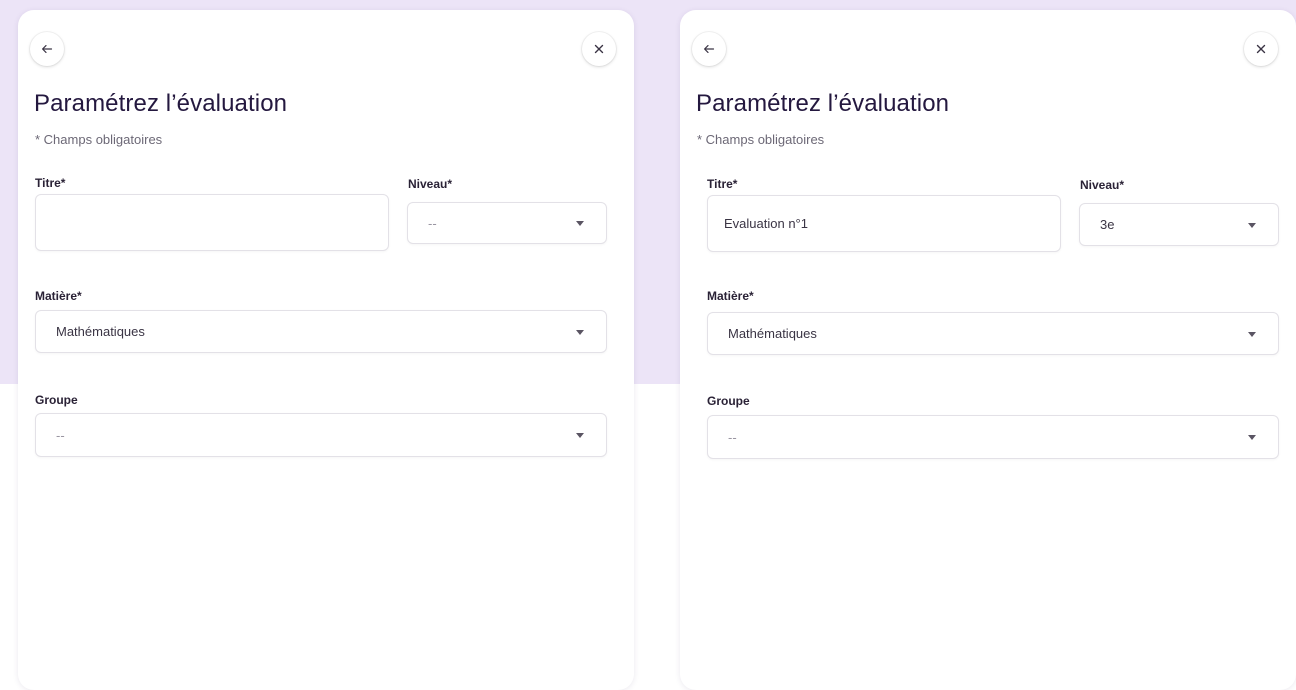 The height and width of the screenshot is (690, 1296). I want to click on niveau-select: --, so click(507, 223).